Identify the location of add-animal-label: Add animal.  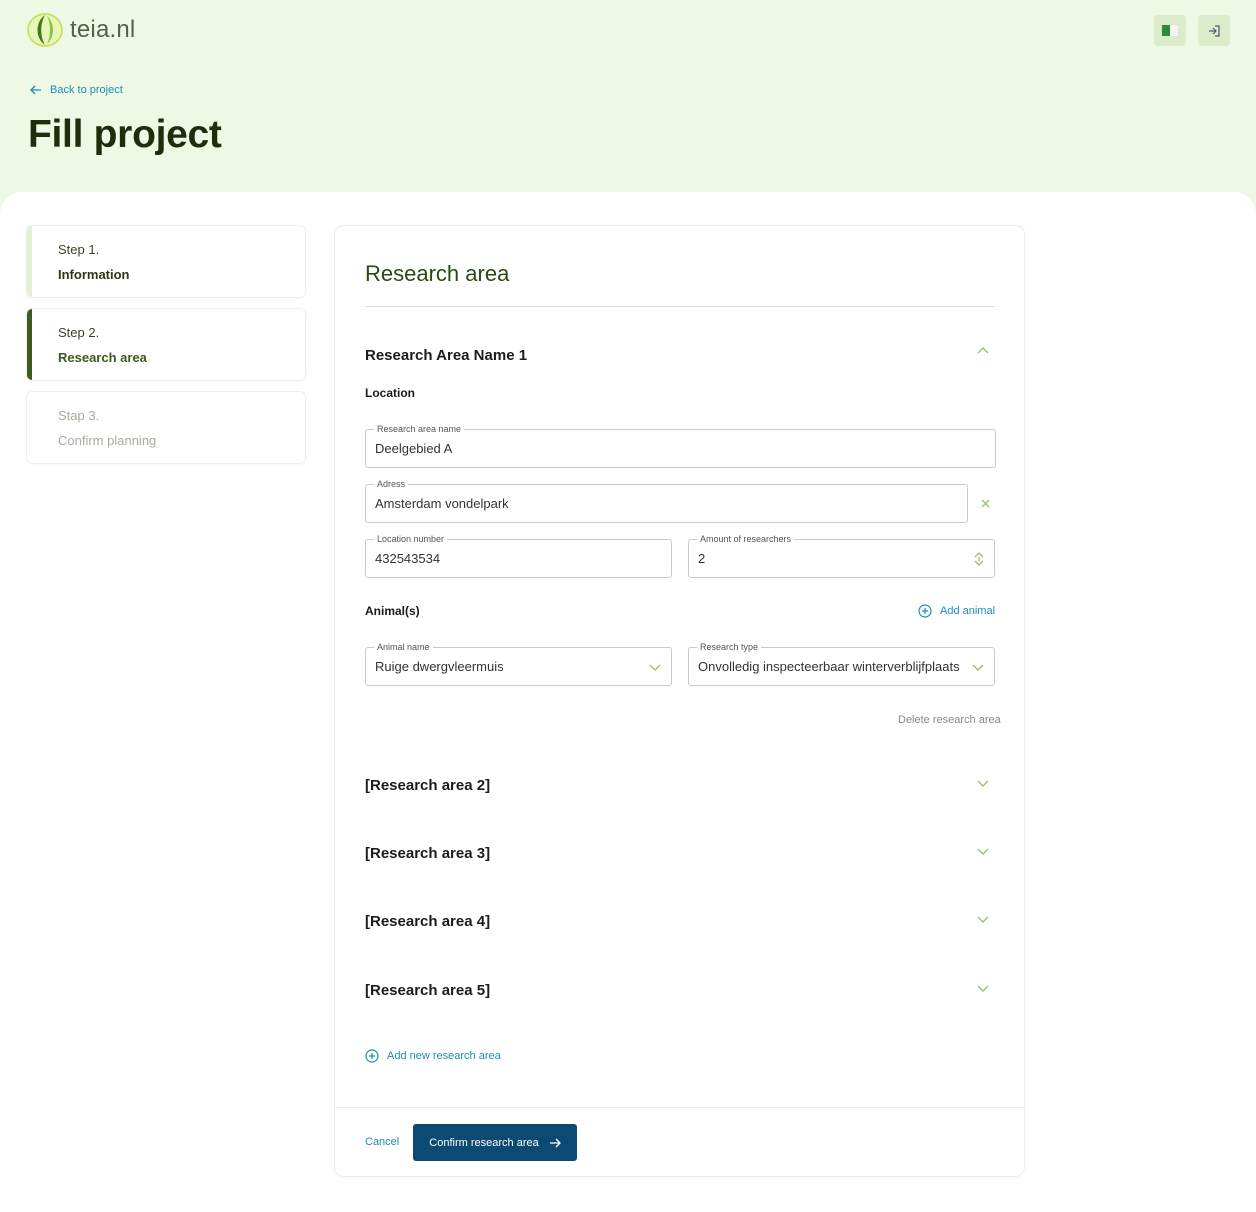
(968, 611).